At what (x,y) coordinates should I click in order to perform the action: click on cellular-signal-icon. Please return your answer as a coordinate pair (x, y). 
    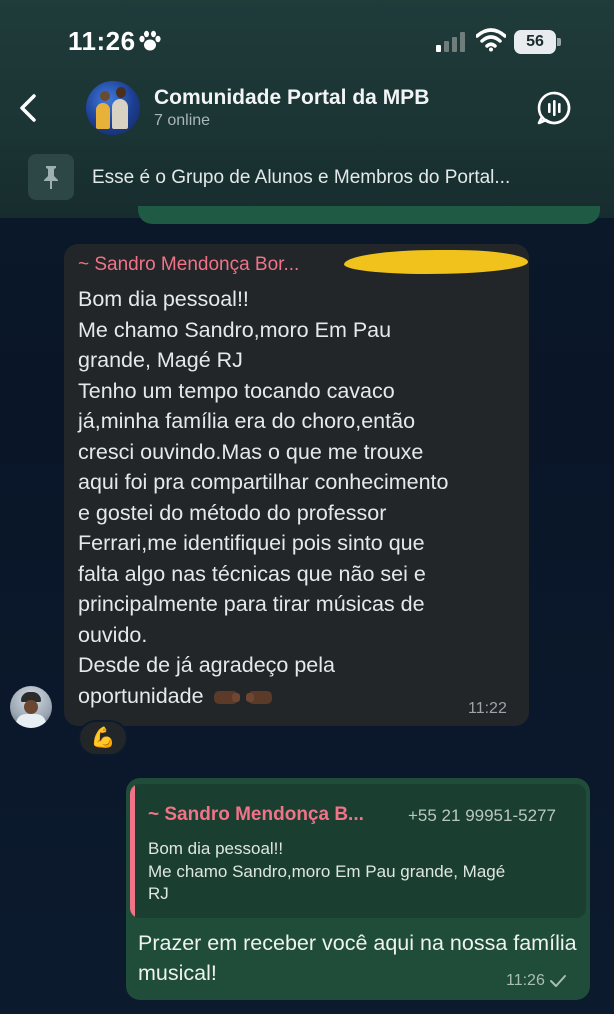
    Looking at the image, I should click on (450, 42).